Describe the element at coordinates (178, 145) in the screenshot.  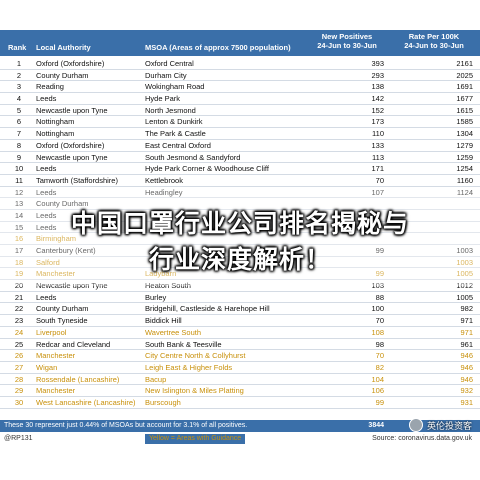
I see `msoa-cell: East Central Oxford` at that location.